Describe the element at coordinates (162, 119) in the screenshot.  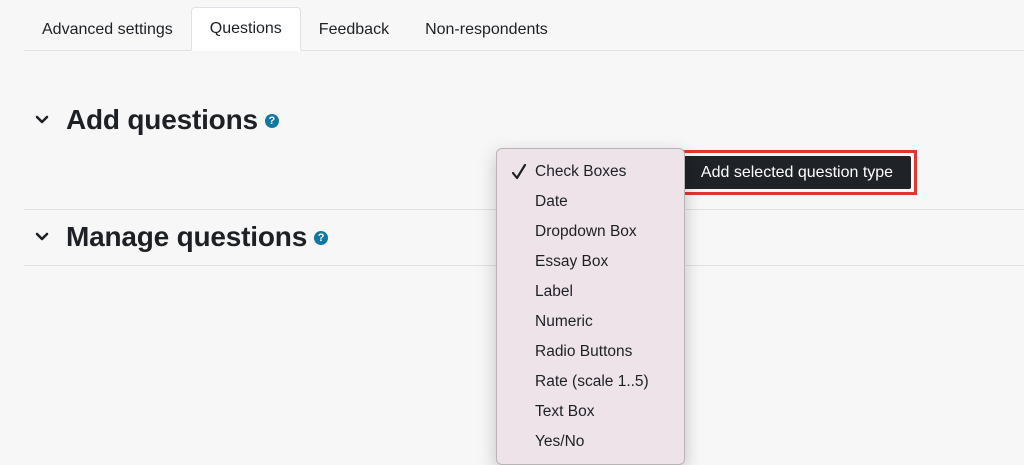
I see `add-questions-title: Add questions` at that location.